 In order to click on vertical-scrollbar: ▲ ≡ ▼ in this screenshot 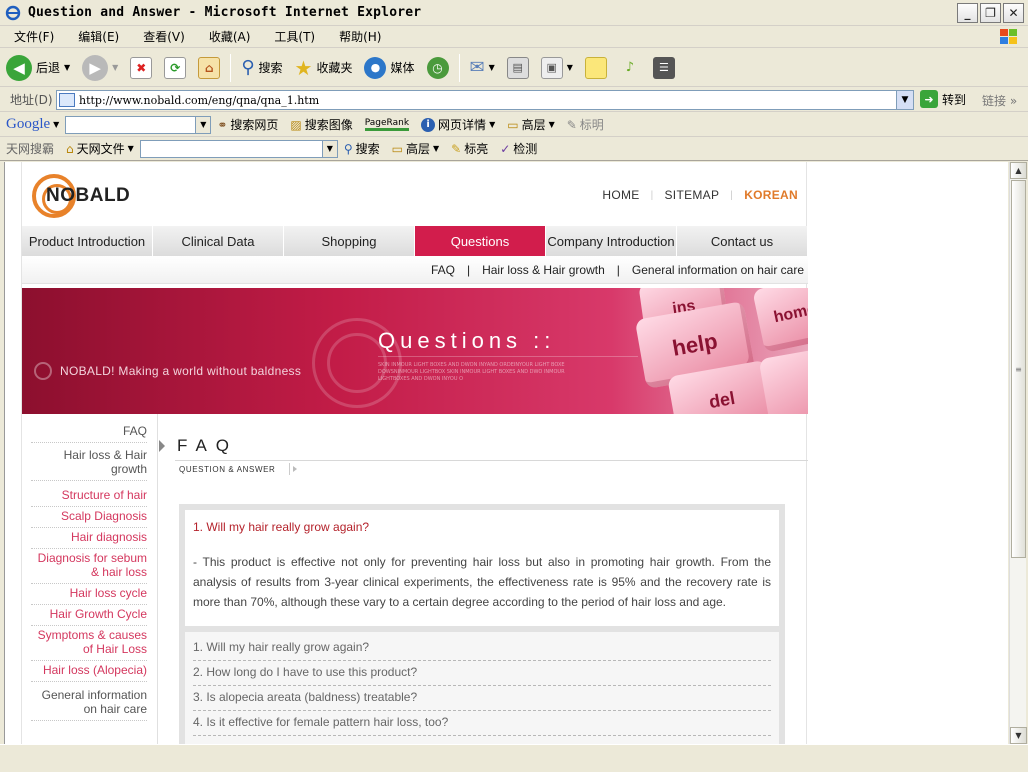, I will do `click(1018, 453)`.